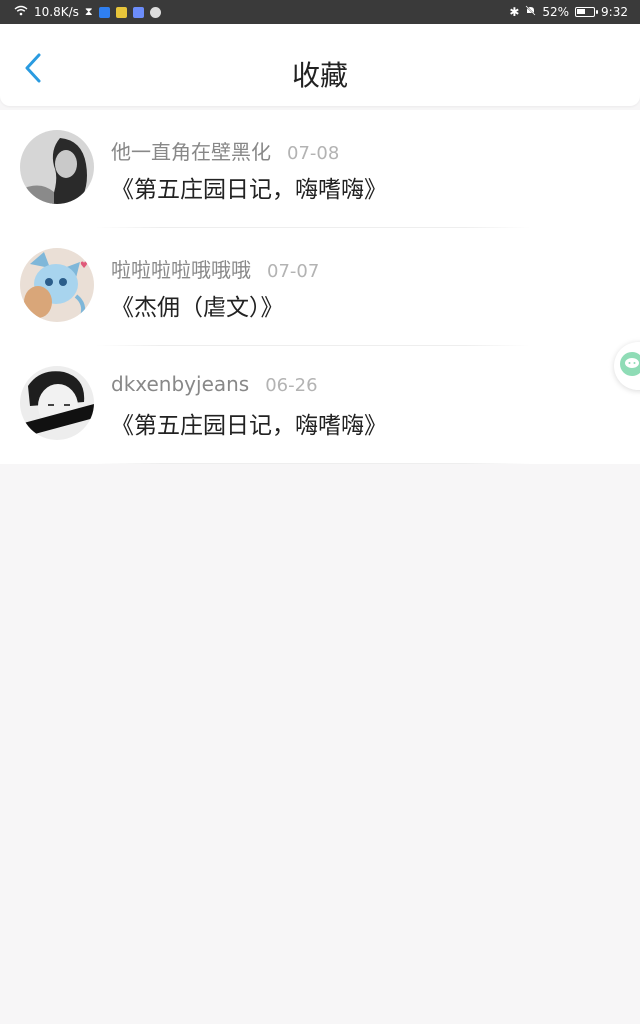  Describe the element at coordinates (88, 11) in the screenshot. I see `hourglass-icon: ⧗` at that location.